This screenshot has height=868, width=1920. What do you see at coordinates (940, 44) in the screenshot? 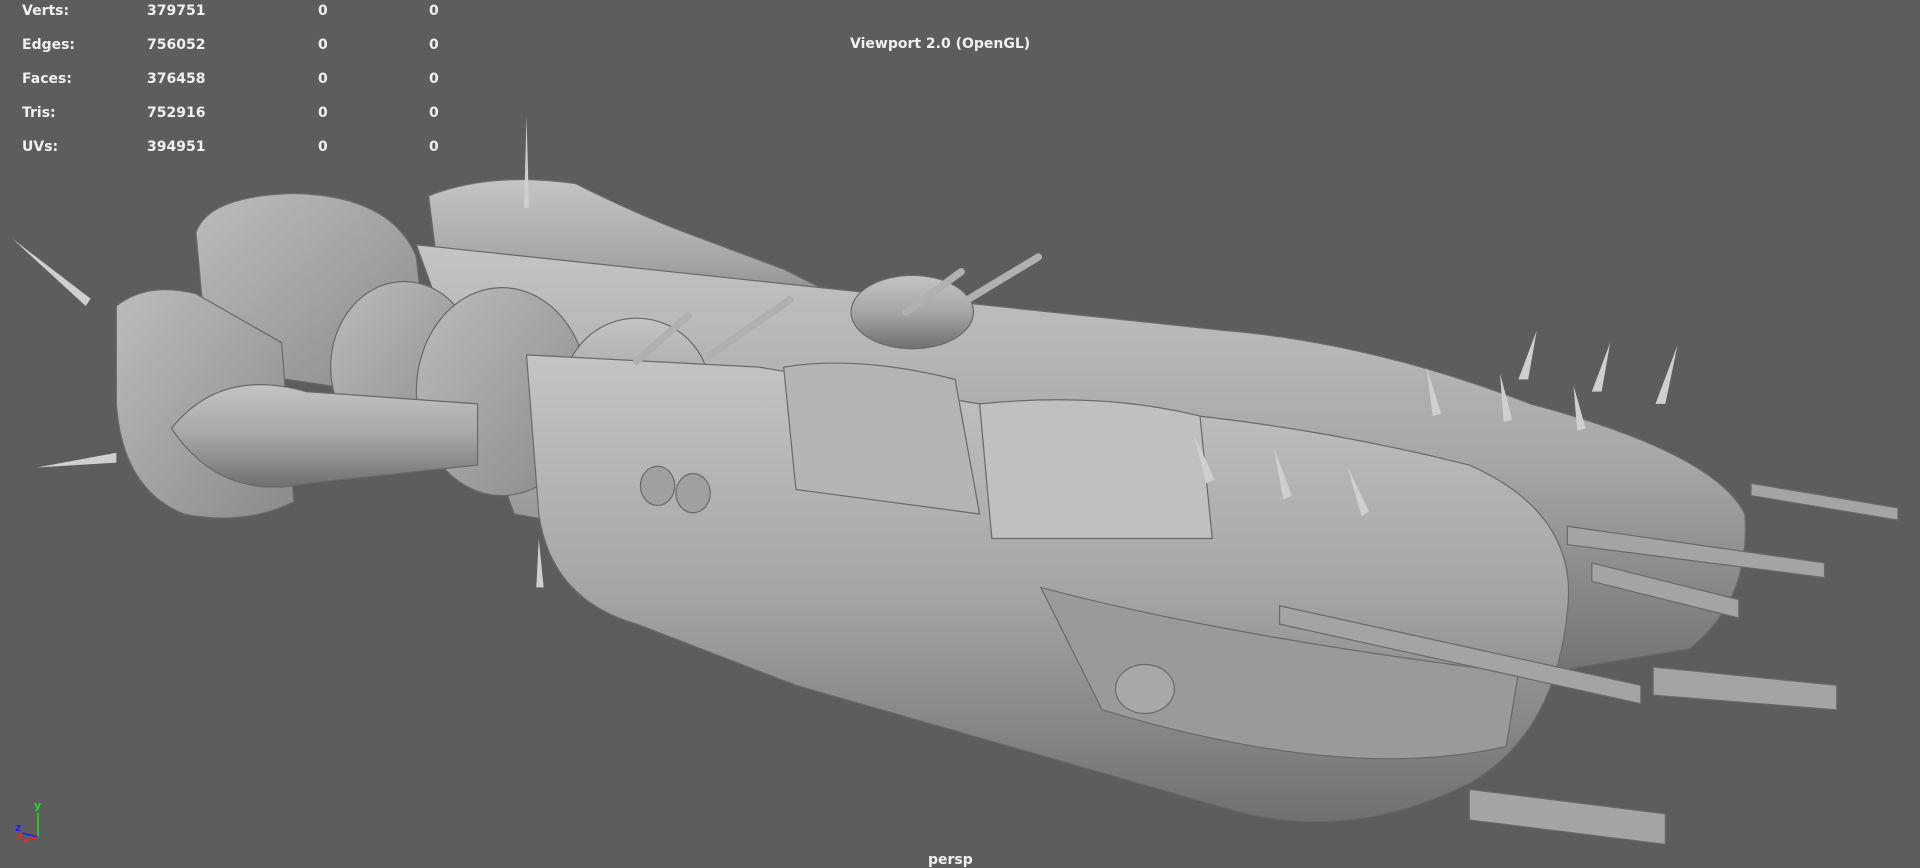
I see `renderer-label: Viewport 2.0 (OpenGL)` at bounding box center [940, 44].